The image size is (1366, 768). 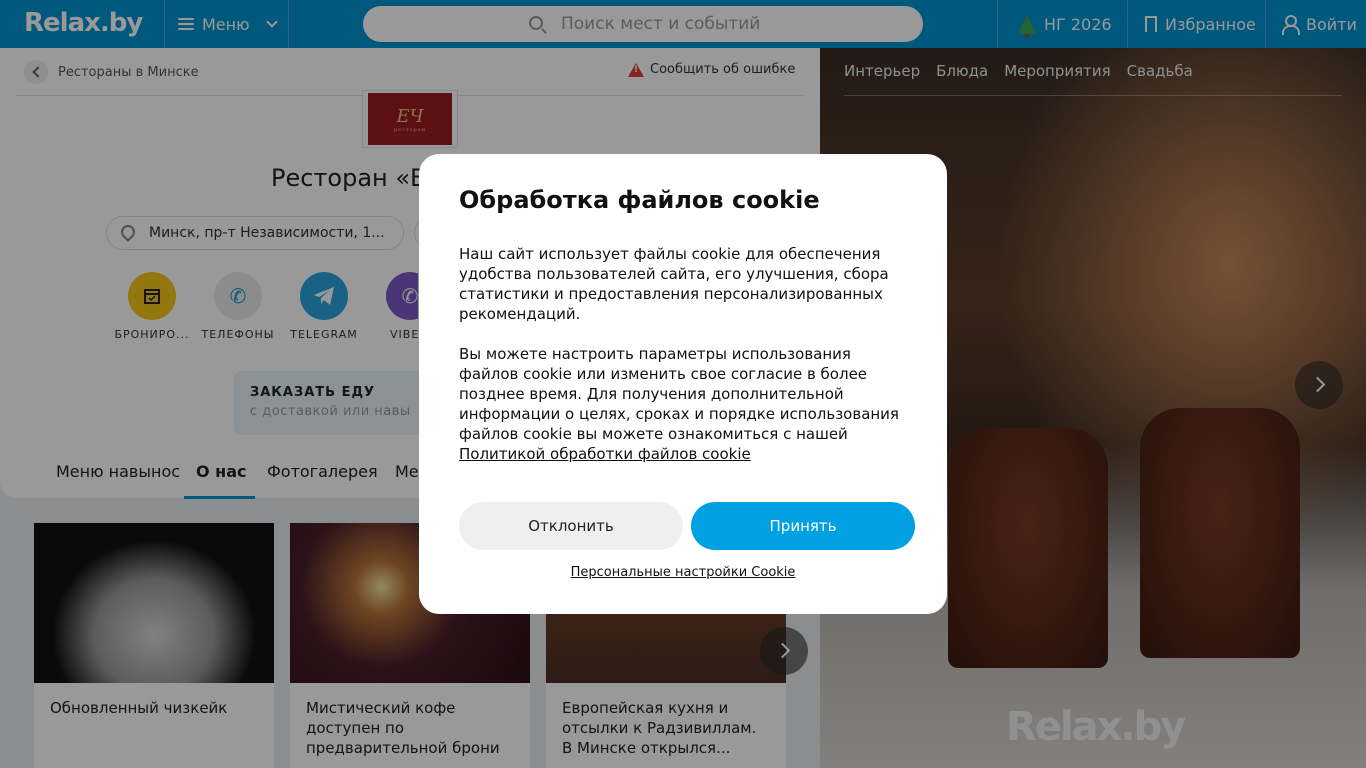 What do you see at coordinates (605, 454) in the screenshot?
I see `cookie-policy-link: Политикой обработки файлов cookie` at bounding box center [605, 454].